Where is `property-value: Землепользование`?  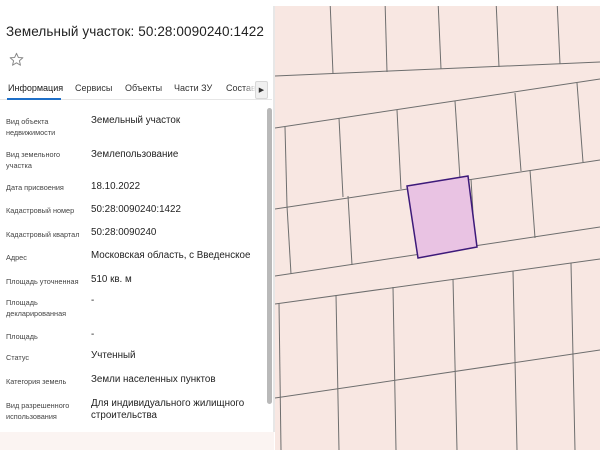 property-value: Землепользование is located at coordinates (135, 154).